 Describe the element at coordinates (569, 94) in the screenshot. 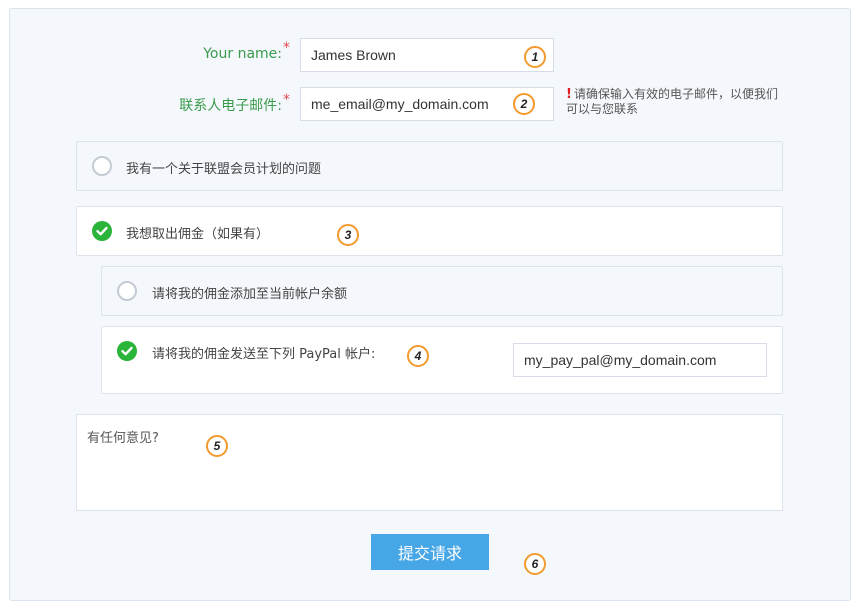

I see `warning-icon: !` at that location.